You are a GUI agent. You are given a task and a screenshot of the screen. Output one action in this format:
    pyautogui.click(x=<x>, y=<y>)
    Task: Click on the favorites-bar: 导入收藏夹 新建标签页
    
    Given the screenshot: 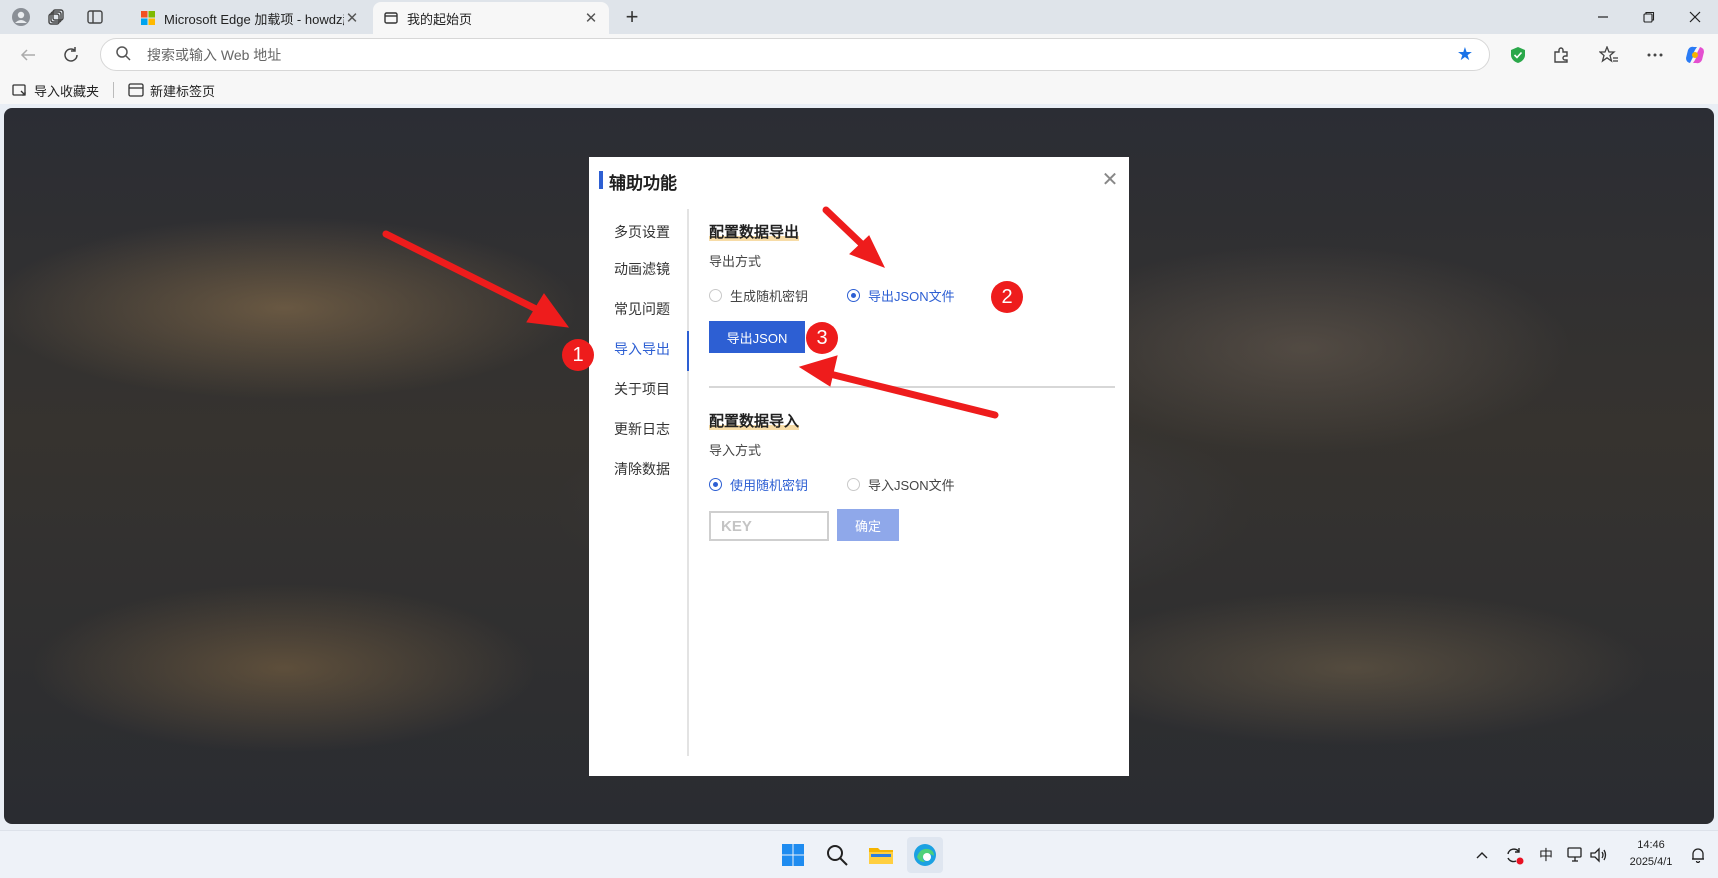 What is the action you would take?
    pyautogui.click(x=859, y=90)
    